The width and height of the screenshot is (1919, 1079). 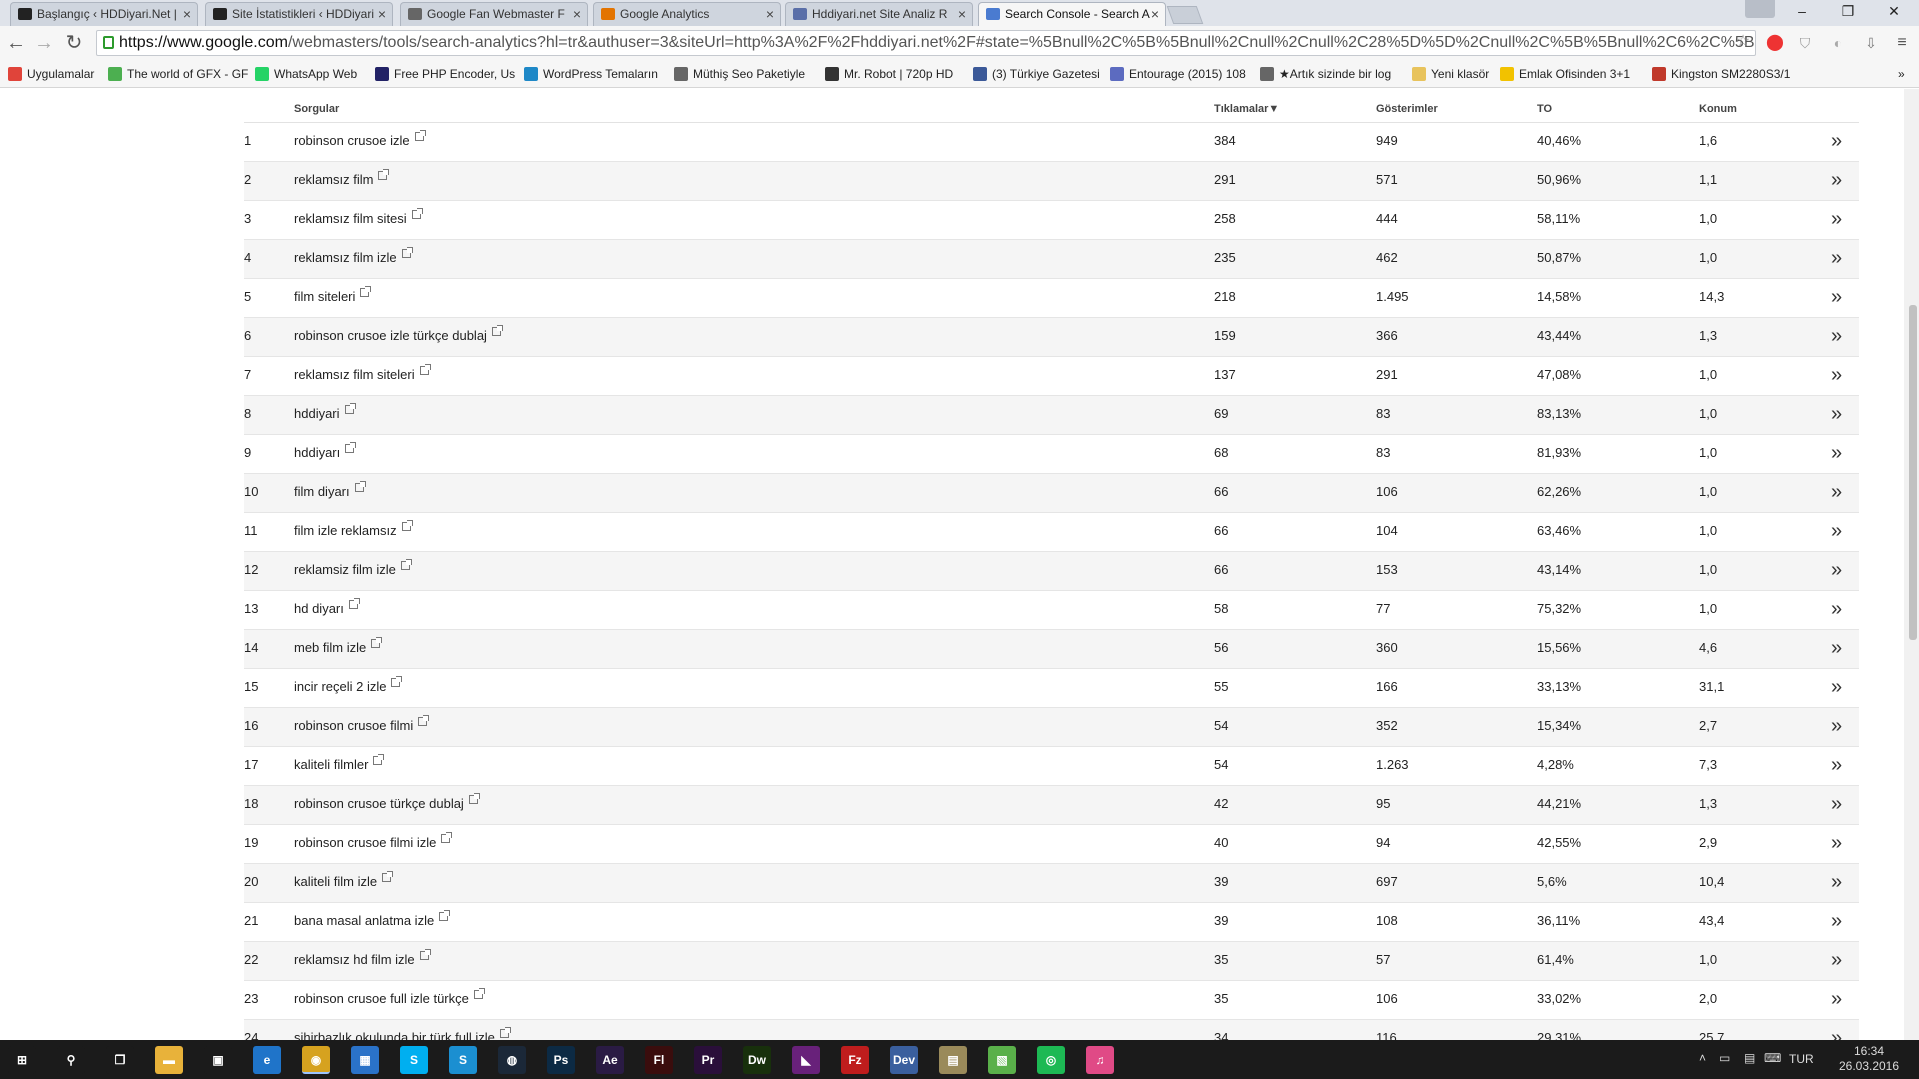 What do you see at coordinates (1722, 74) in the screenshot?
I see `bookmark-item: Kingston SM2280S3/1` at bounding box center [1722, 74].